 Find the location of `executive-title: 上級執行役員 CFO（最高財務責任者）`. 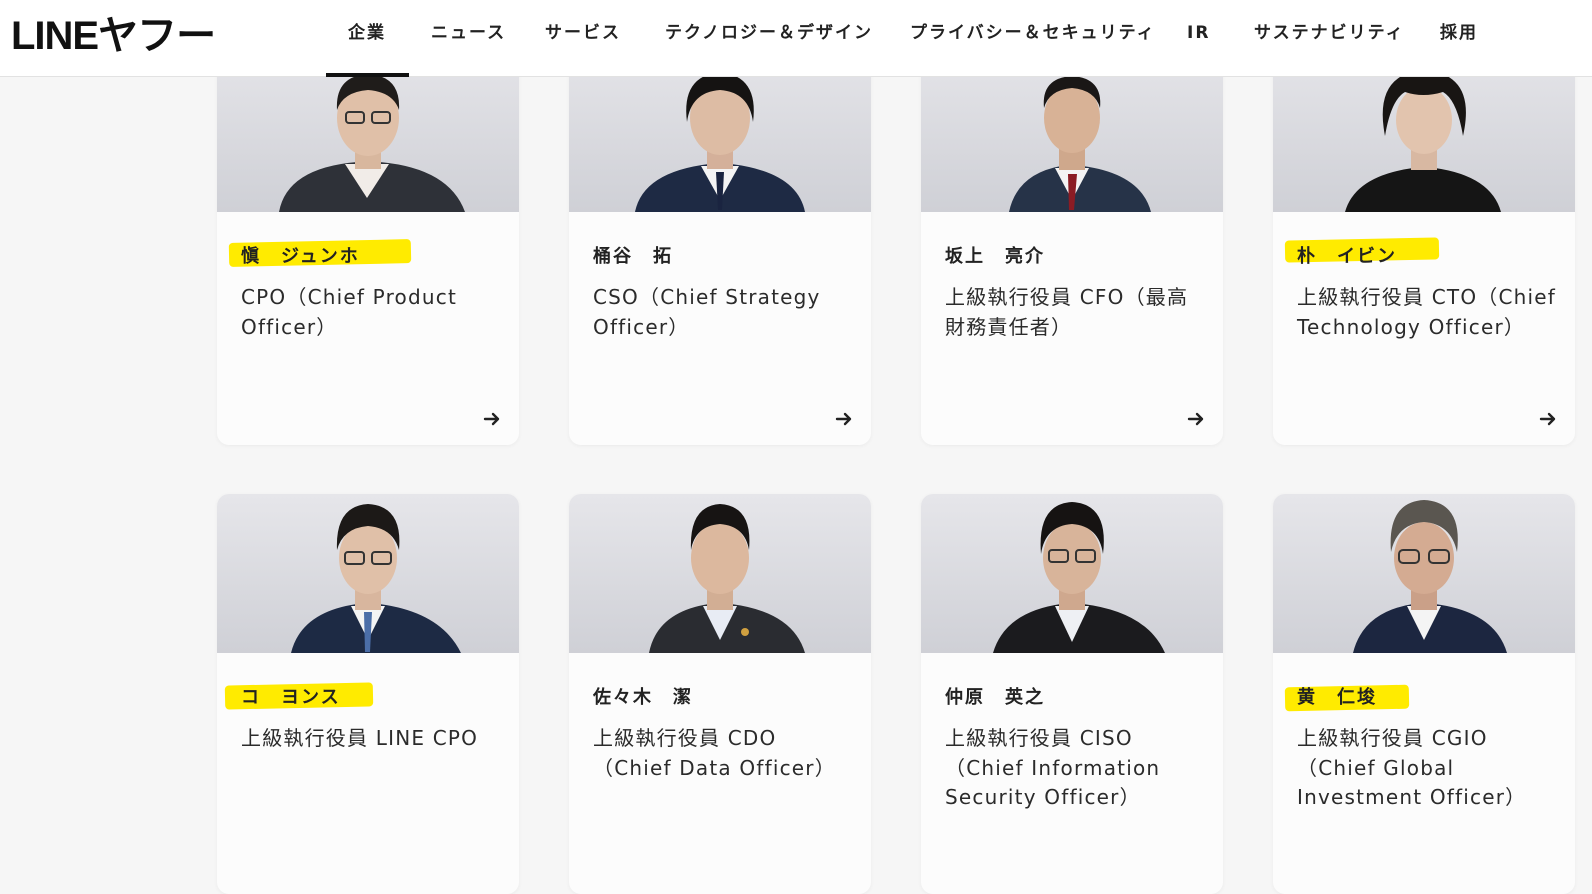

executive-title: 上級執行役員 CFO（最高財務責任者） is located at coordinates (1067, 312).